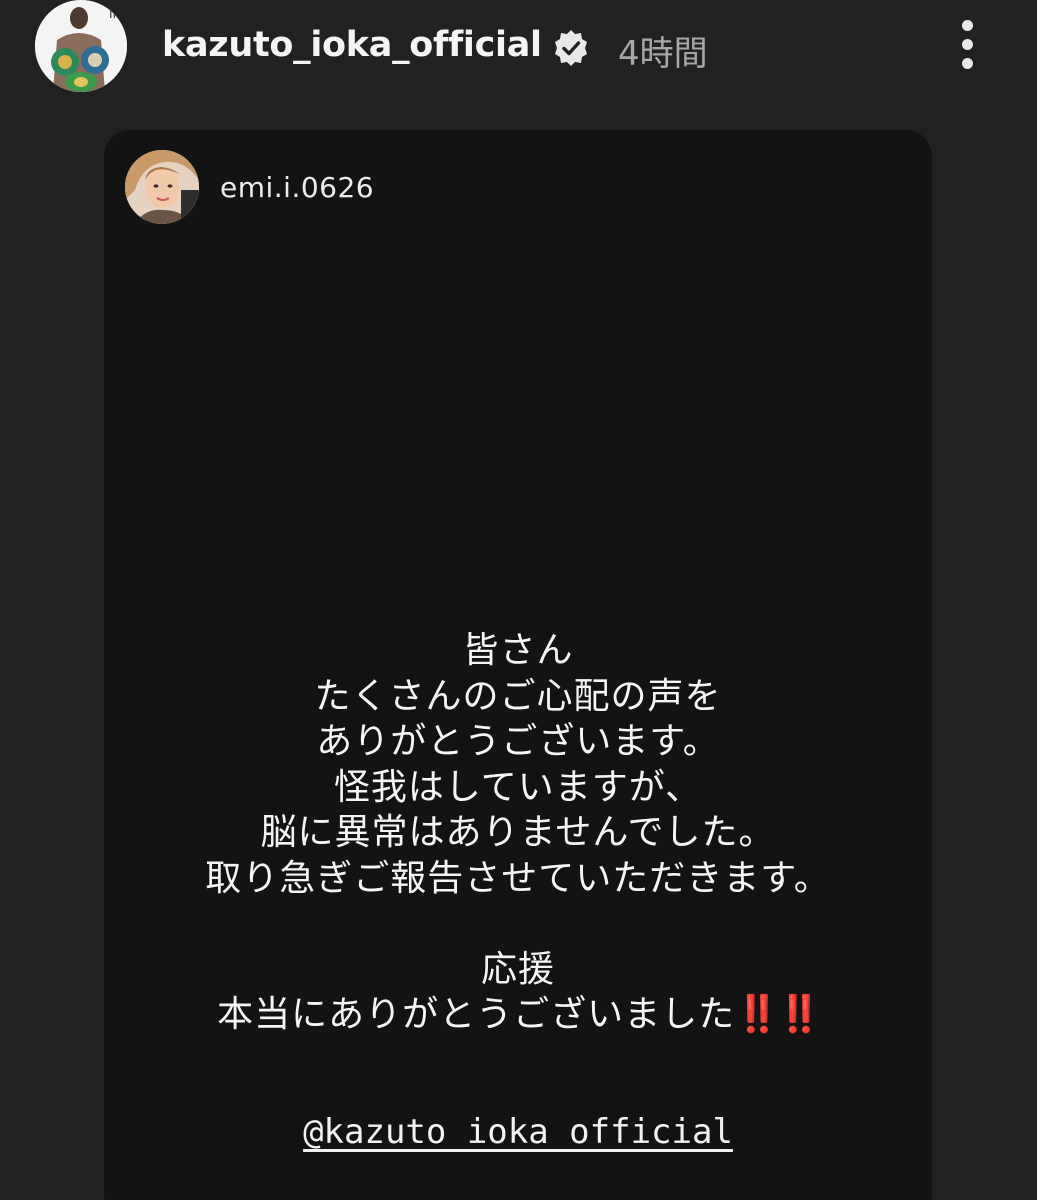  I want to click on verified-badge-icon, so click(571, 48).